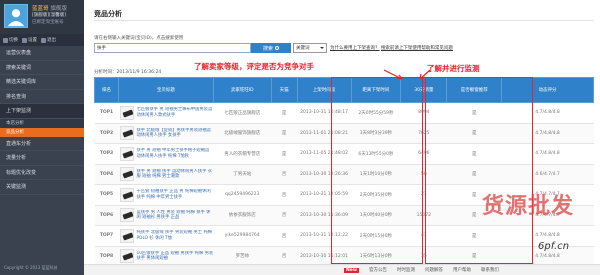 The image size is (600, 275). I want to click on search-icon, so click(277, 48).